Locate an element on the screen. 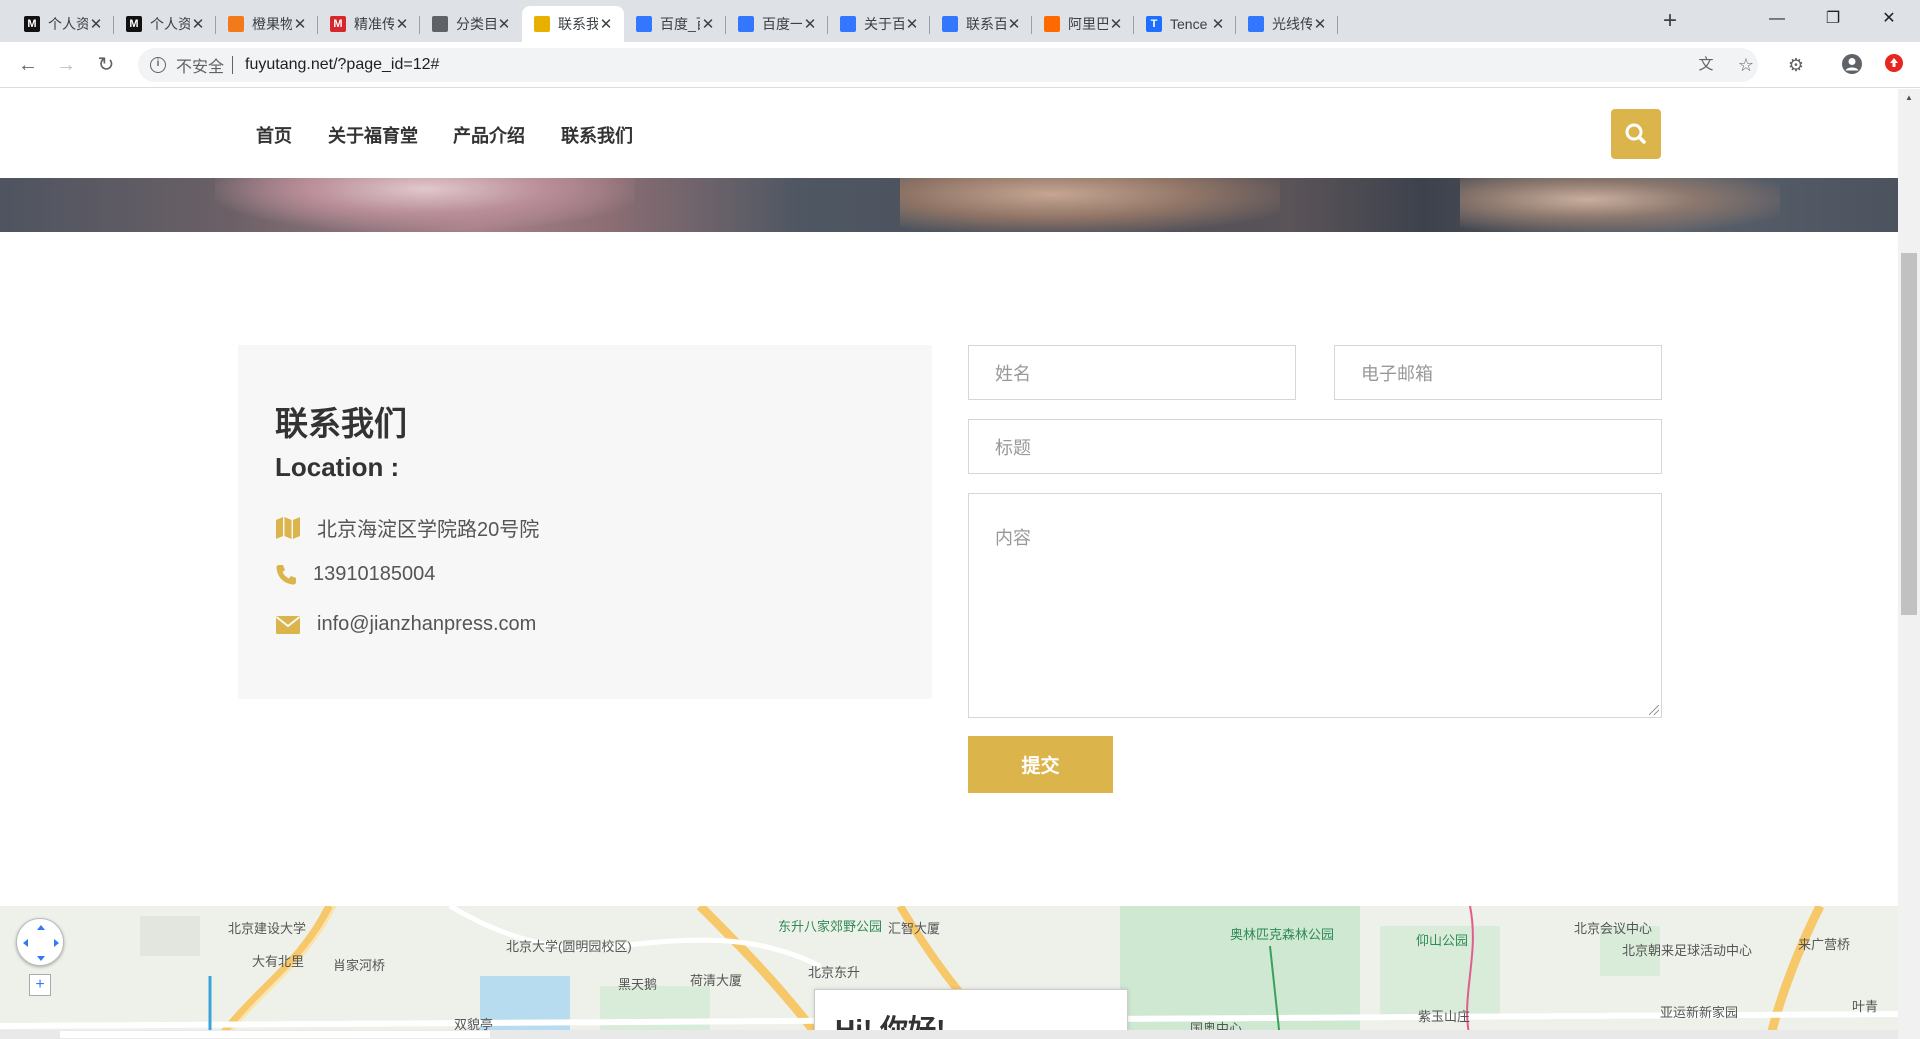  nav-products: 产品介绍 is located at coordinates (489, 135).